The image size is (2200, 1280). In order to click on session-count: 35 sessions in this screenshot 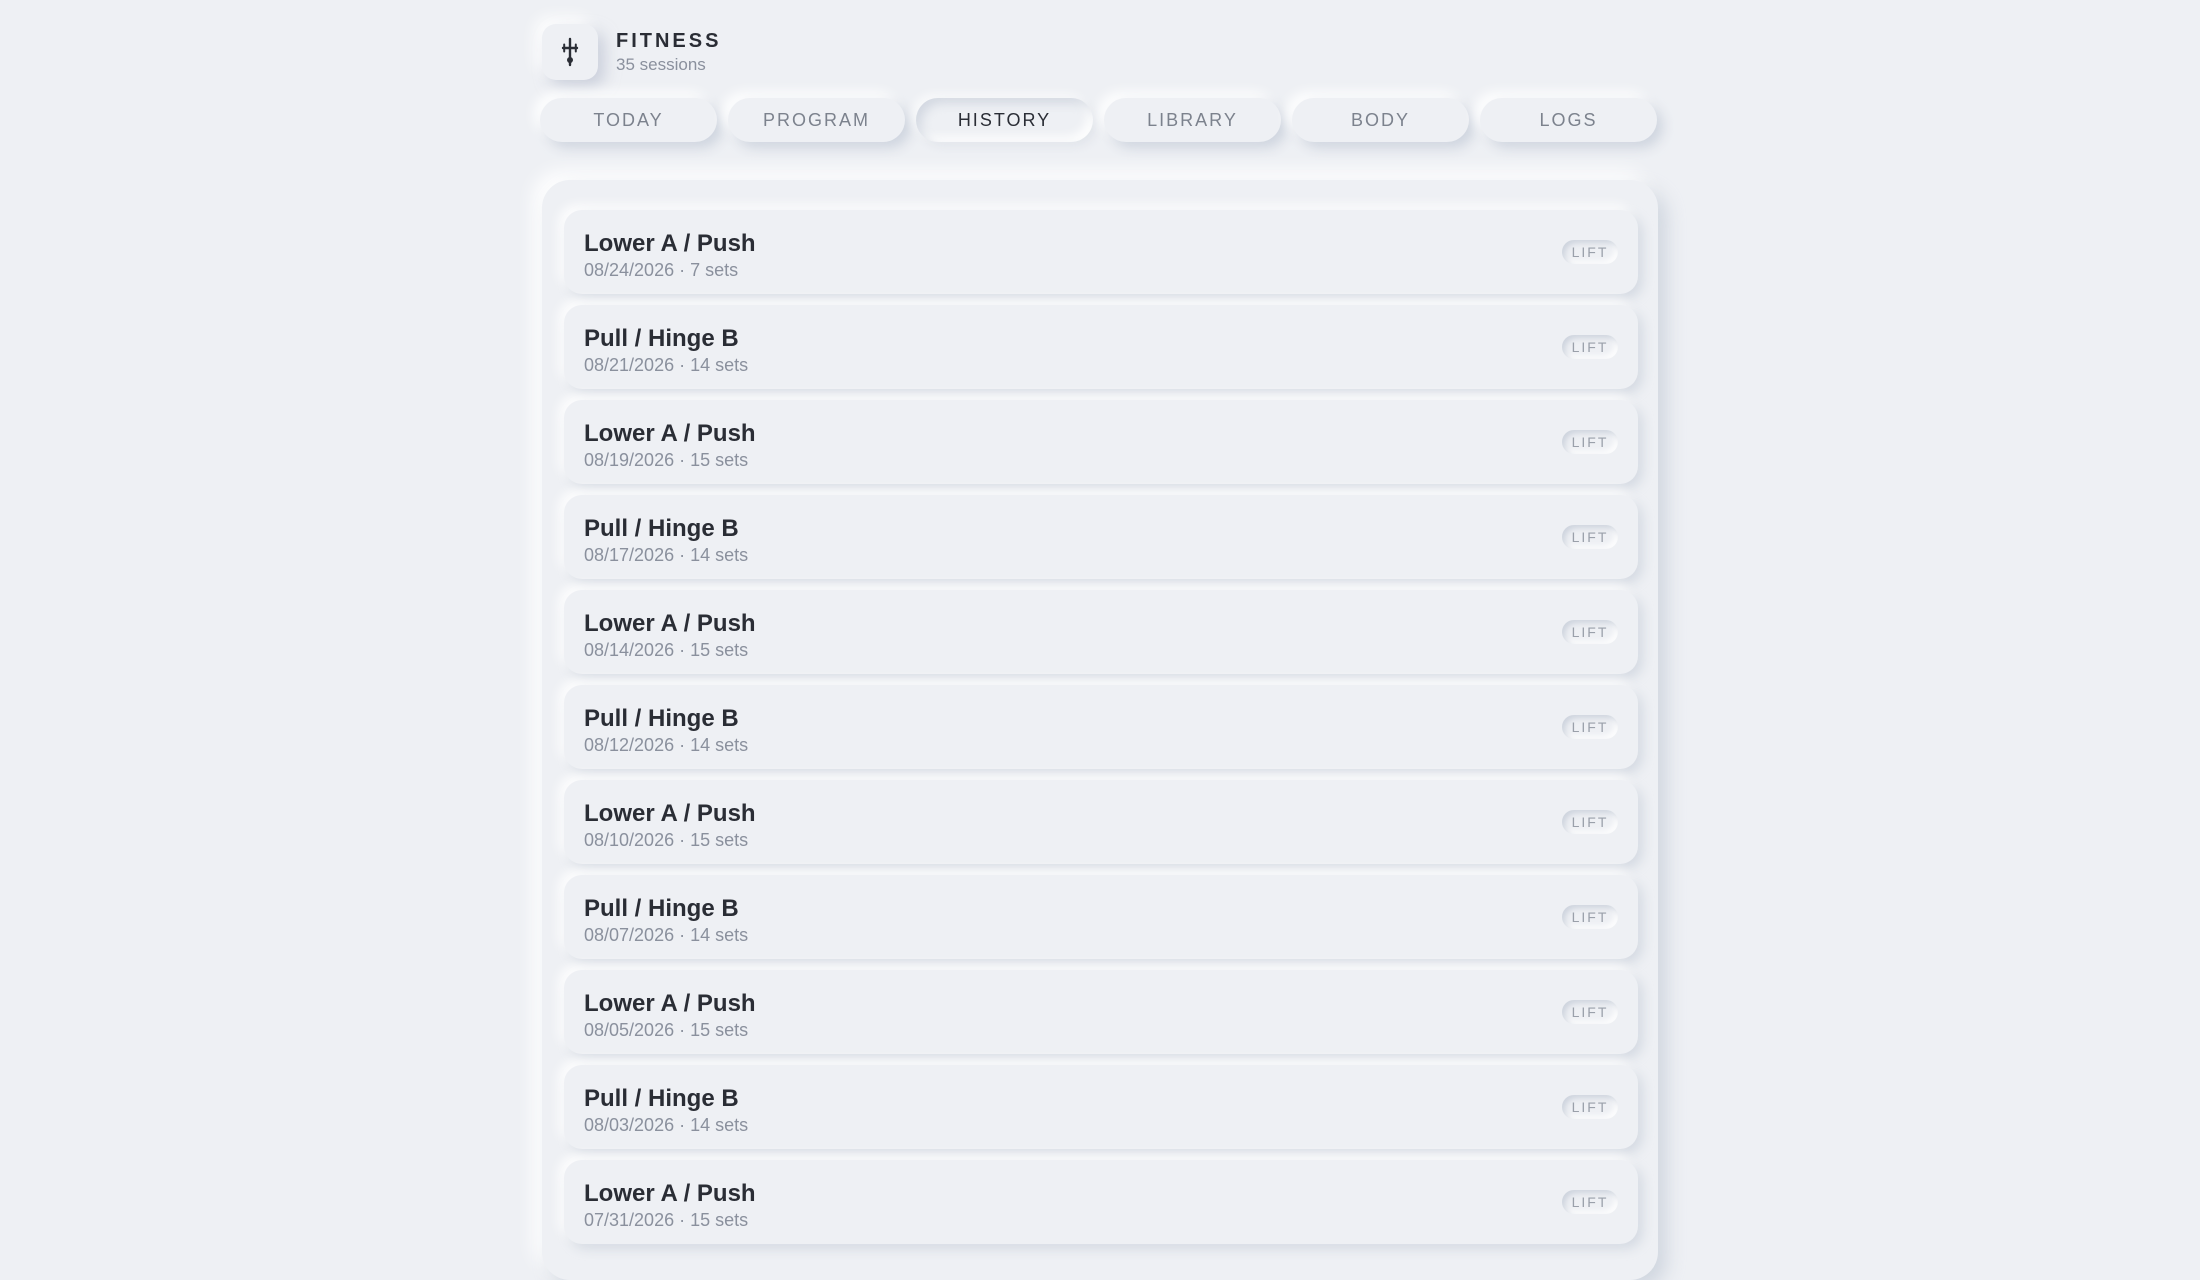, I will do `click(661, 64)`.